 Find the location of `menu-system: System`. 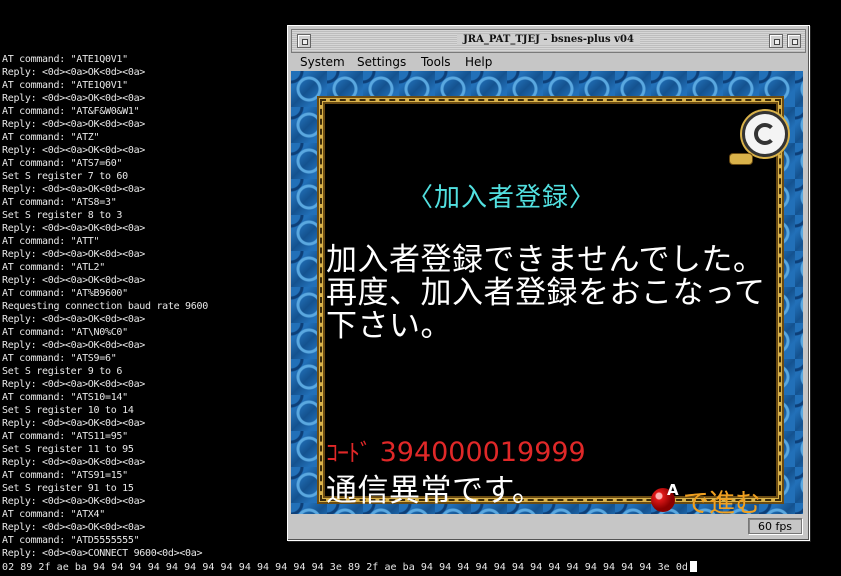

menu-system: System is located at coordinates (322, 62).